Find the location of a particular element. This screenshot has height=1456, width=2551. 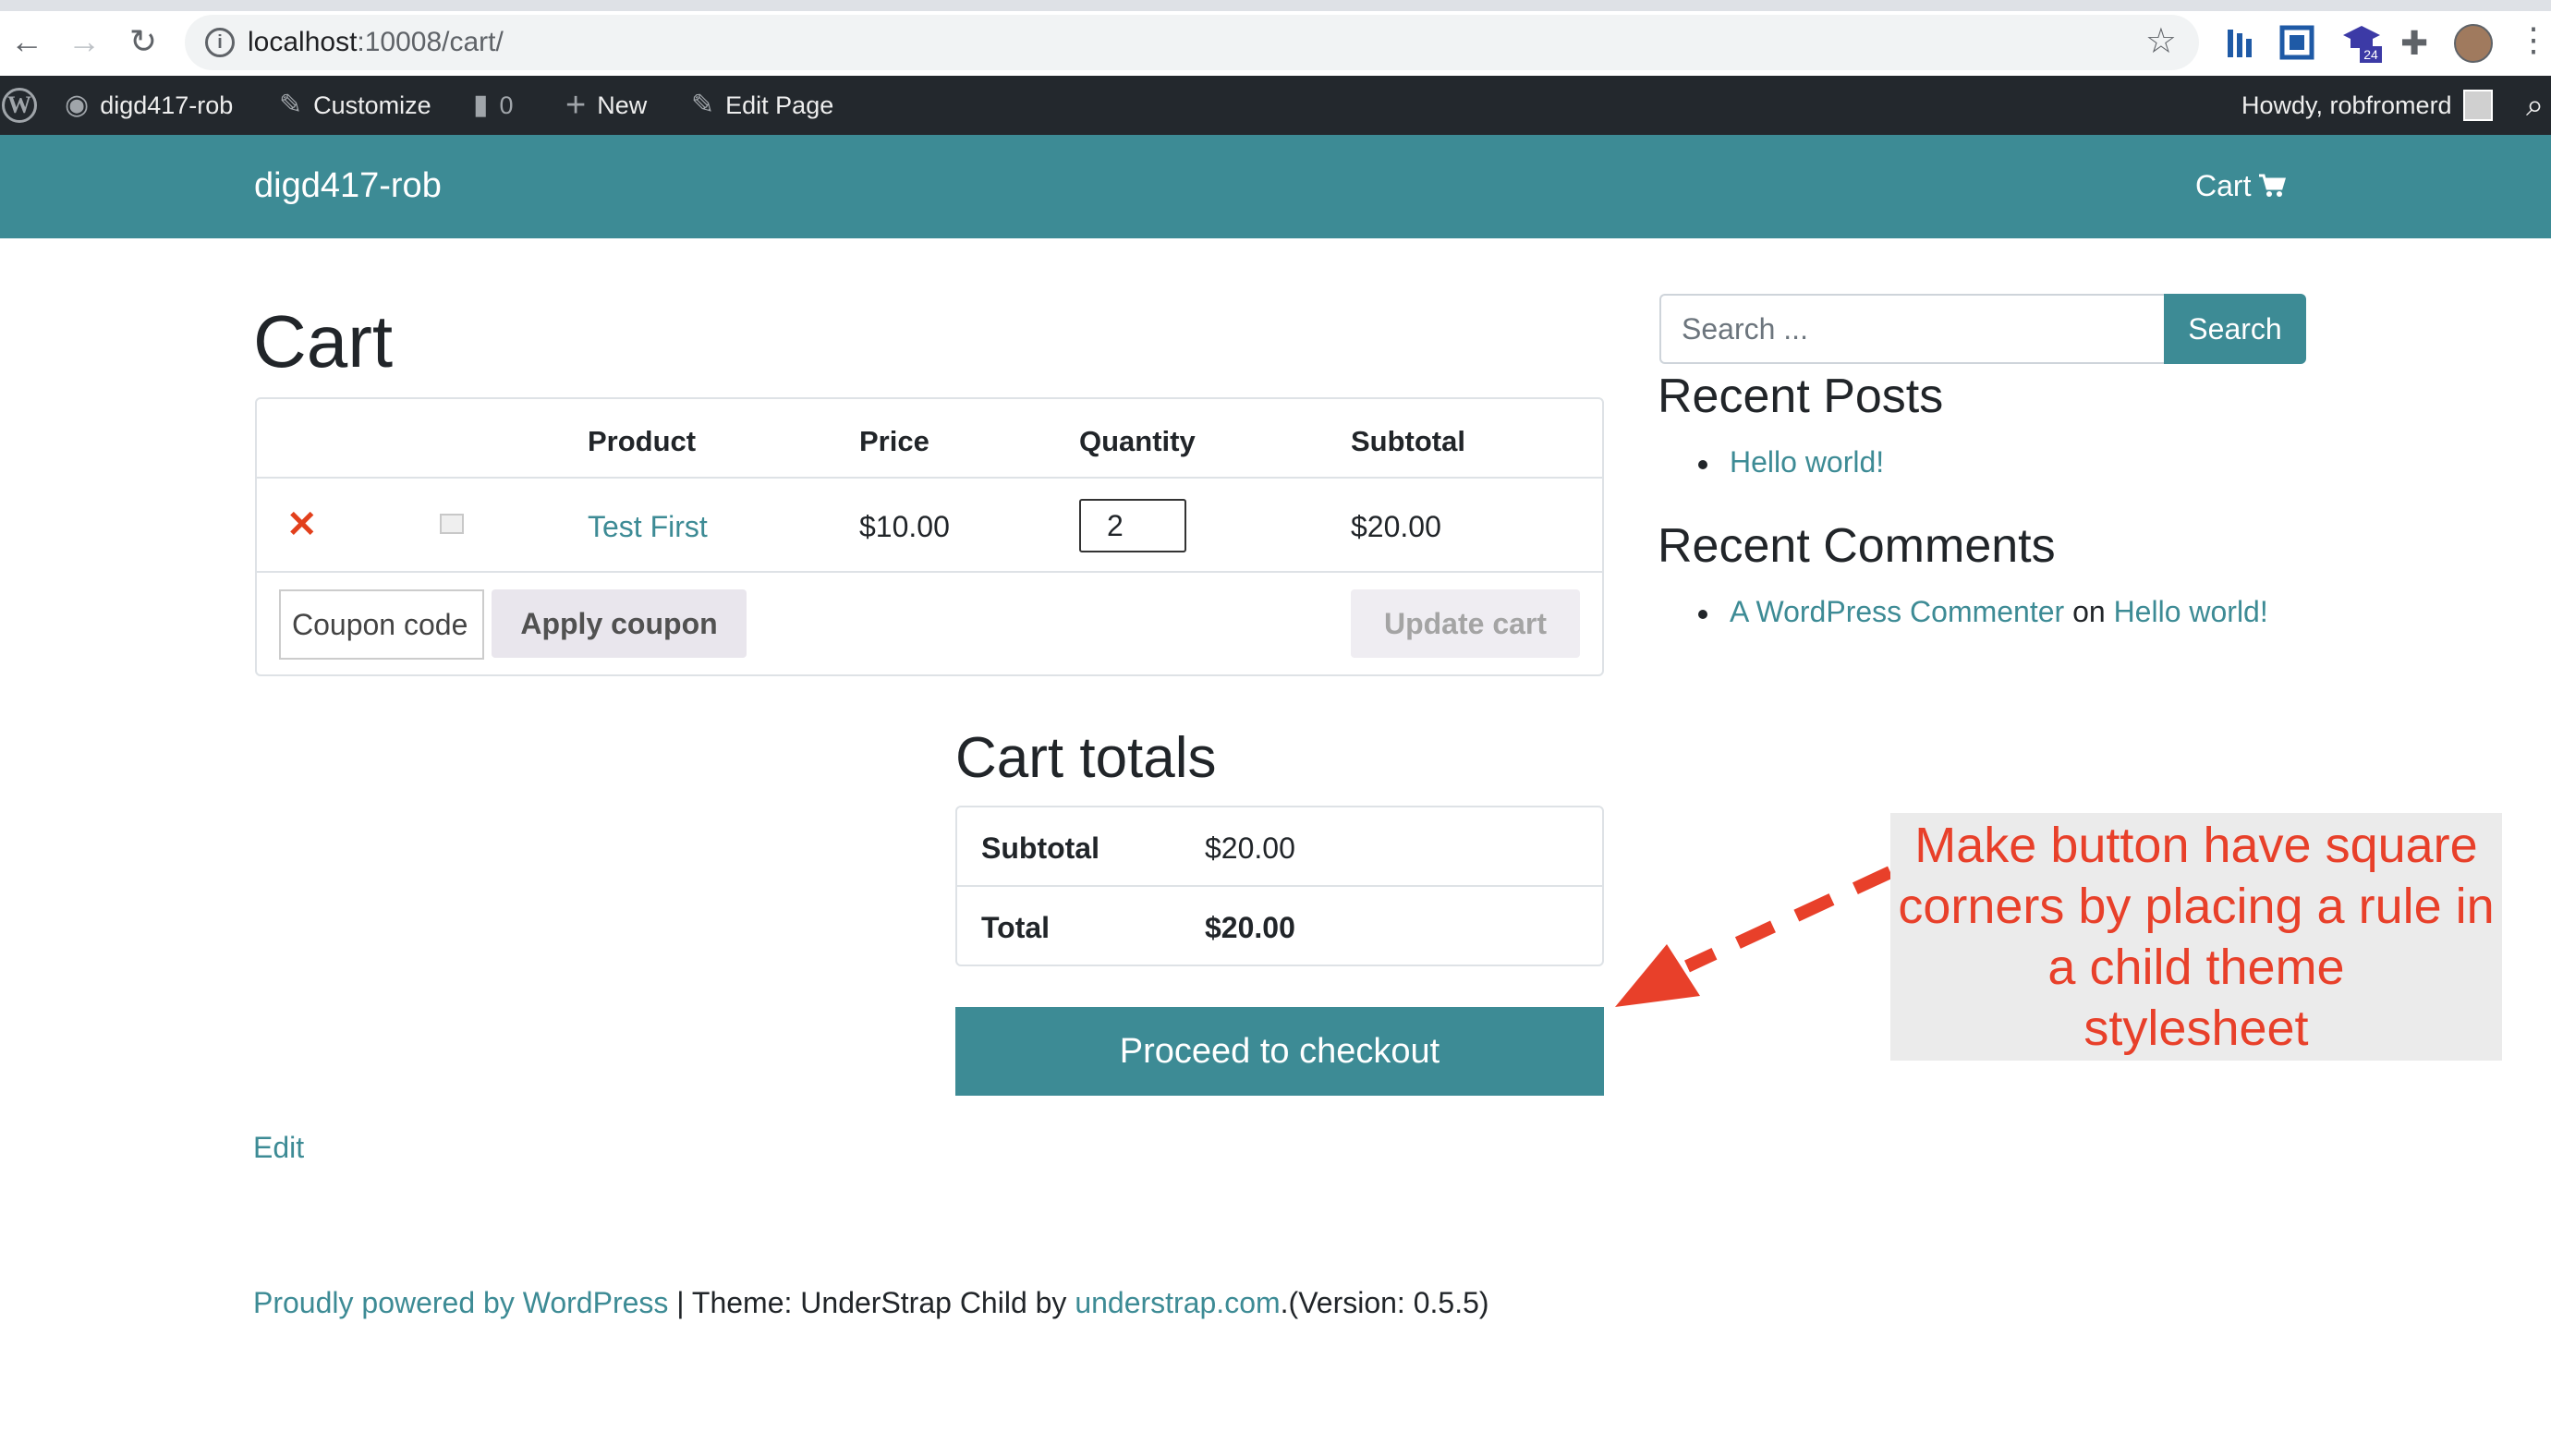

annotation-arrow is located at coordinates (1754, 936).